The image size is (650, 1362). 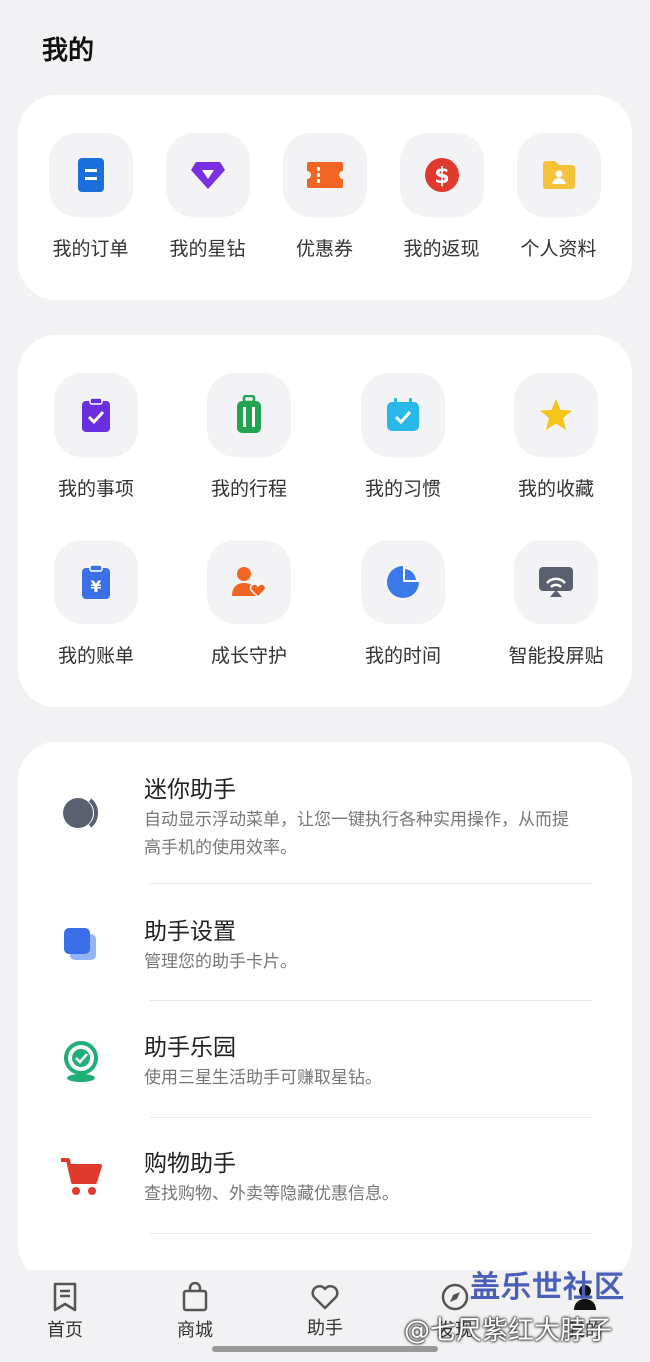 I want to click on cart-icon, so click(x=81, y=1176).